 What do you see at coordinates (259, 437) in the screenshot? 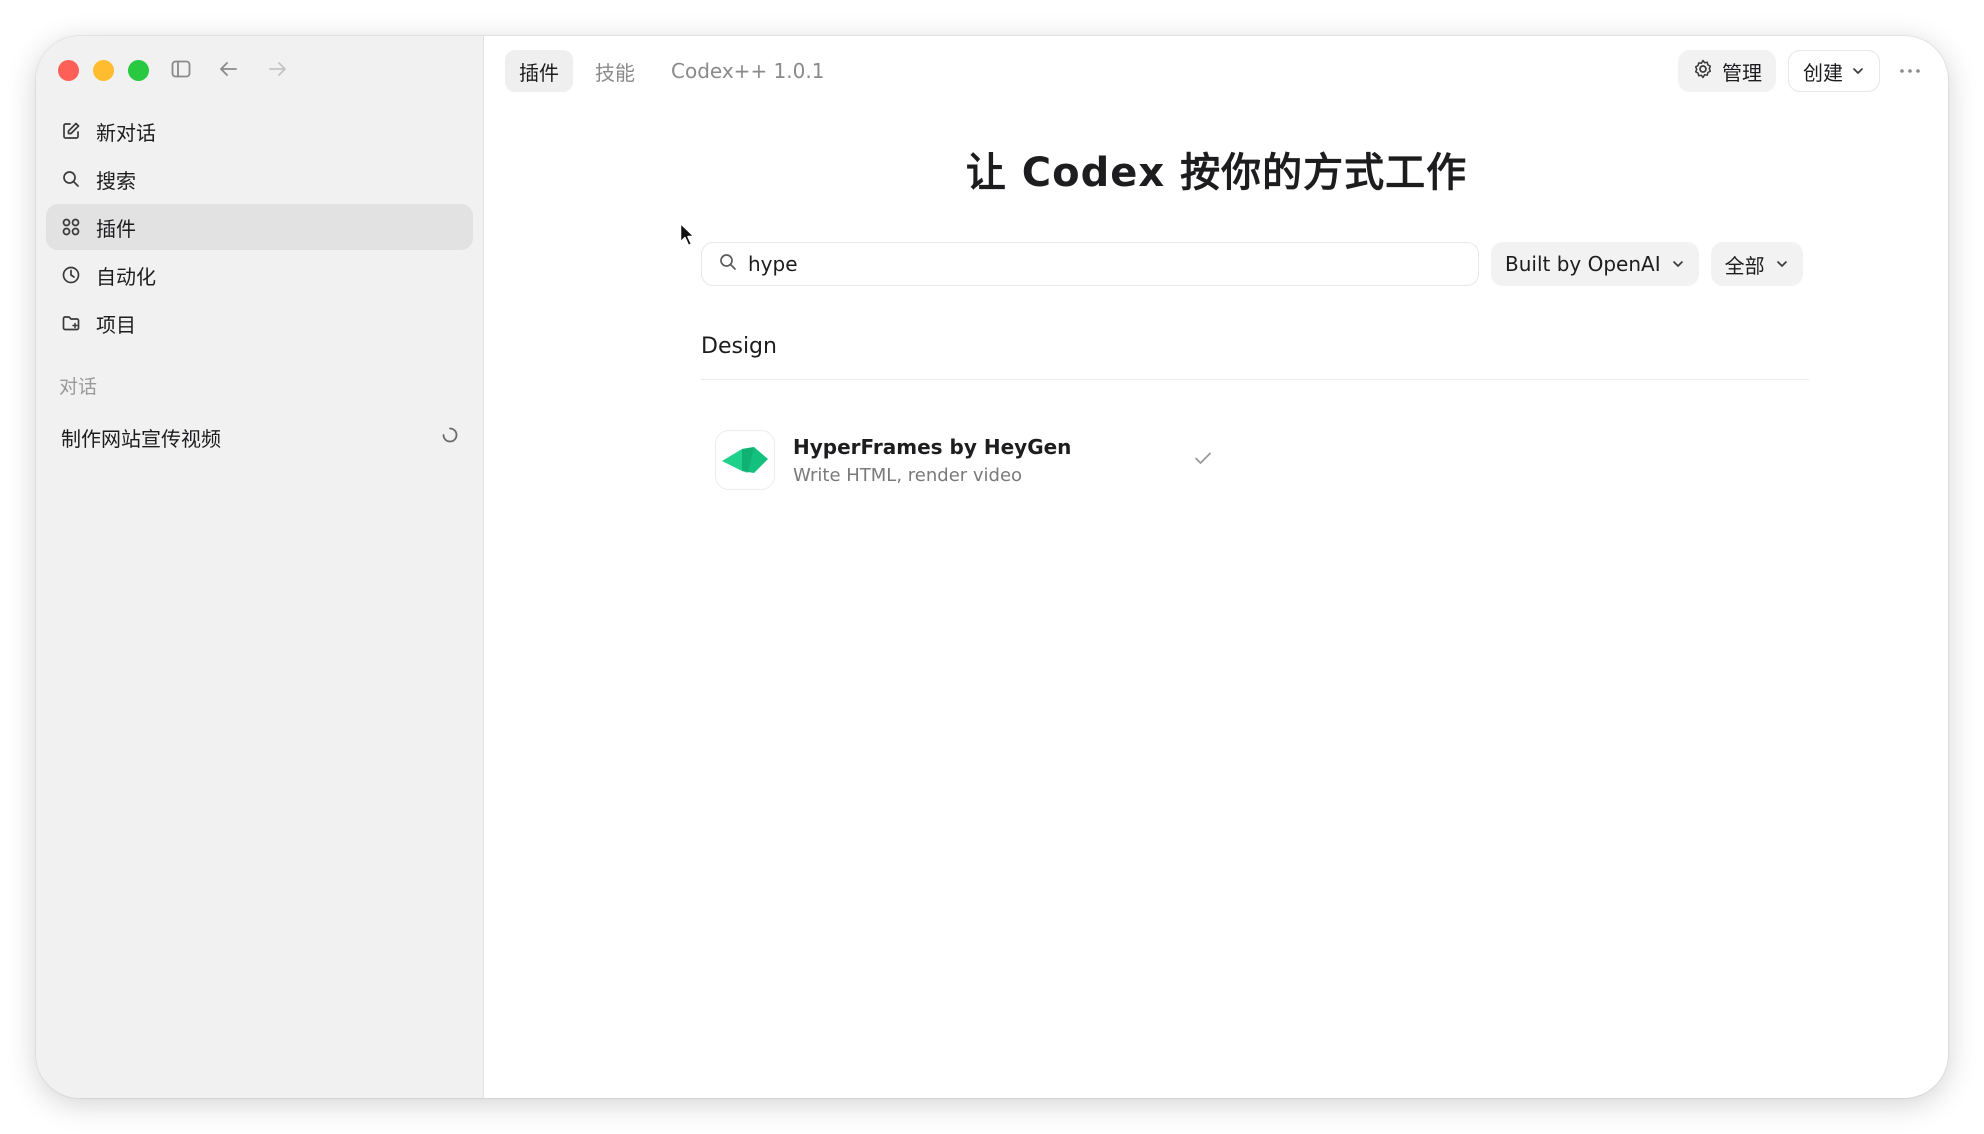
I see `conversation-item: 制作网站宣传视频` at bounding box center [259, 437].